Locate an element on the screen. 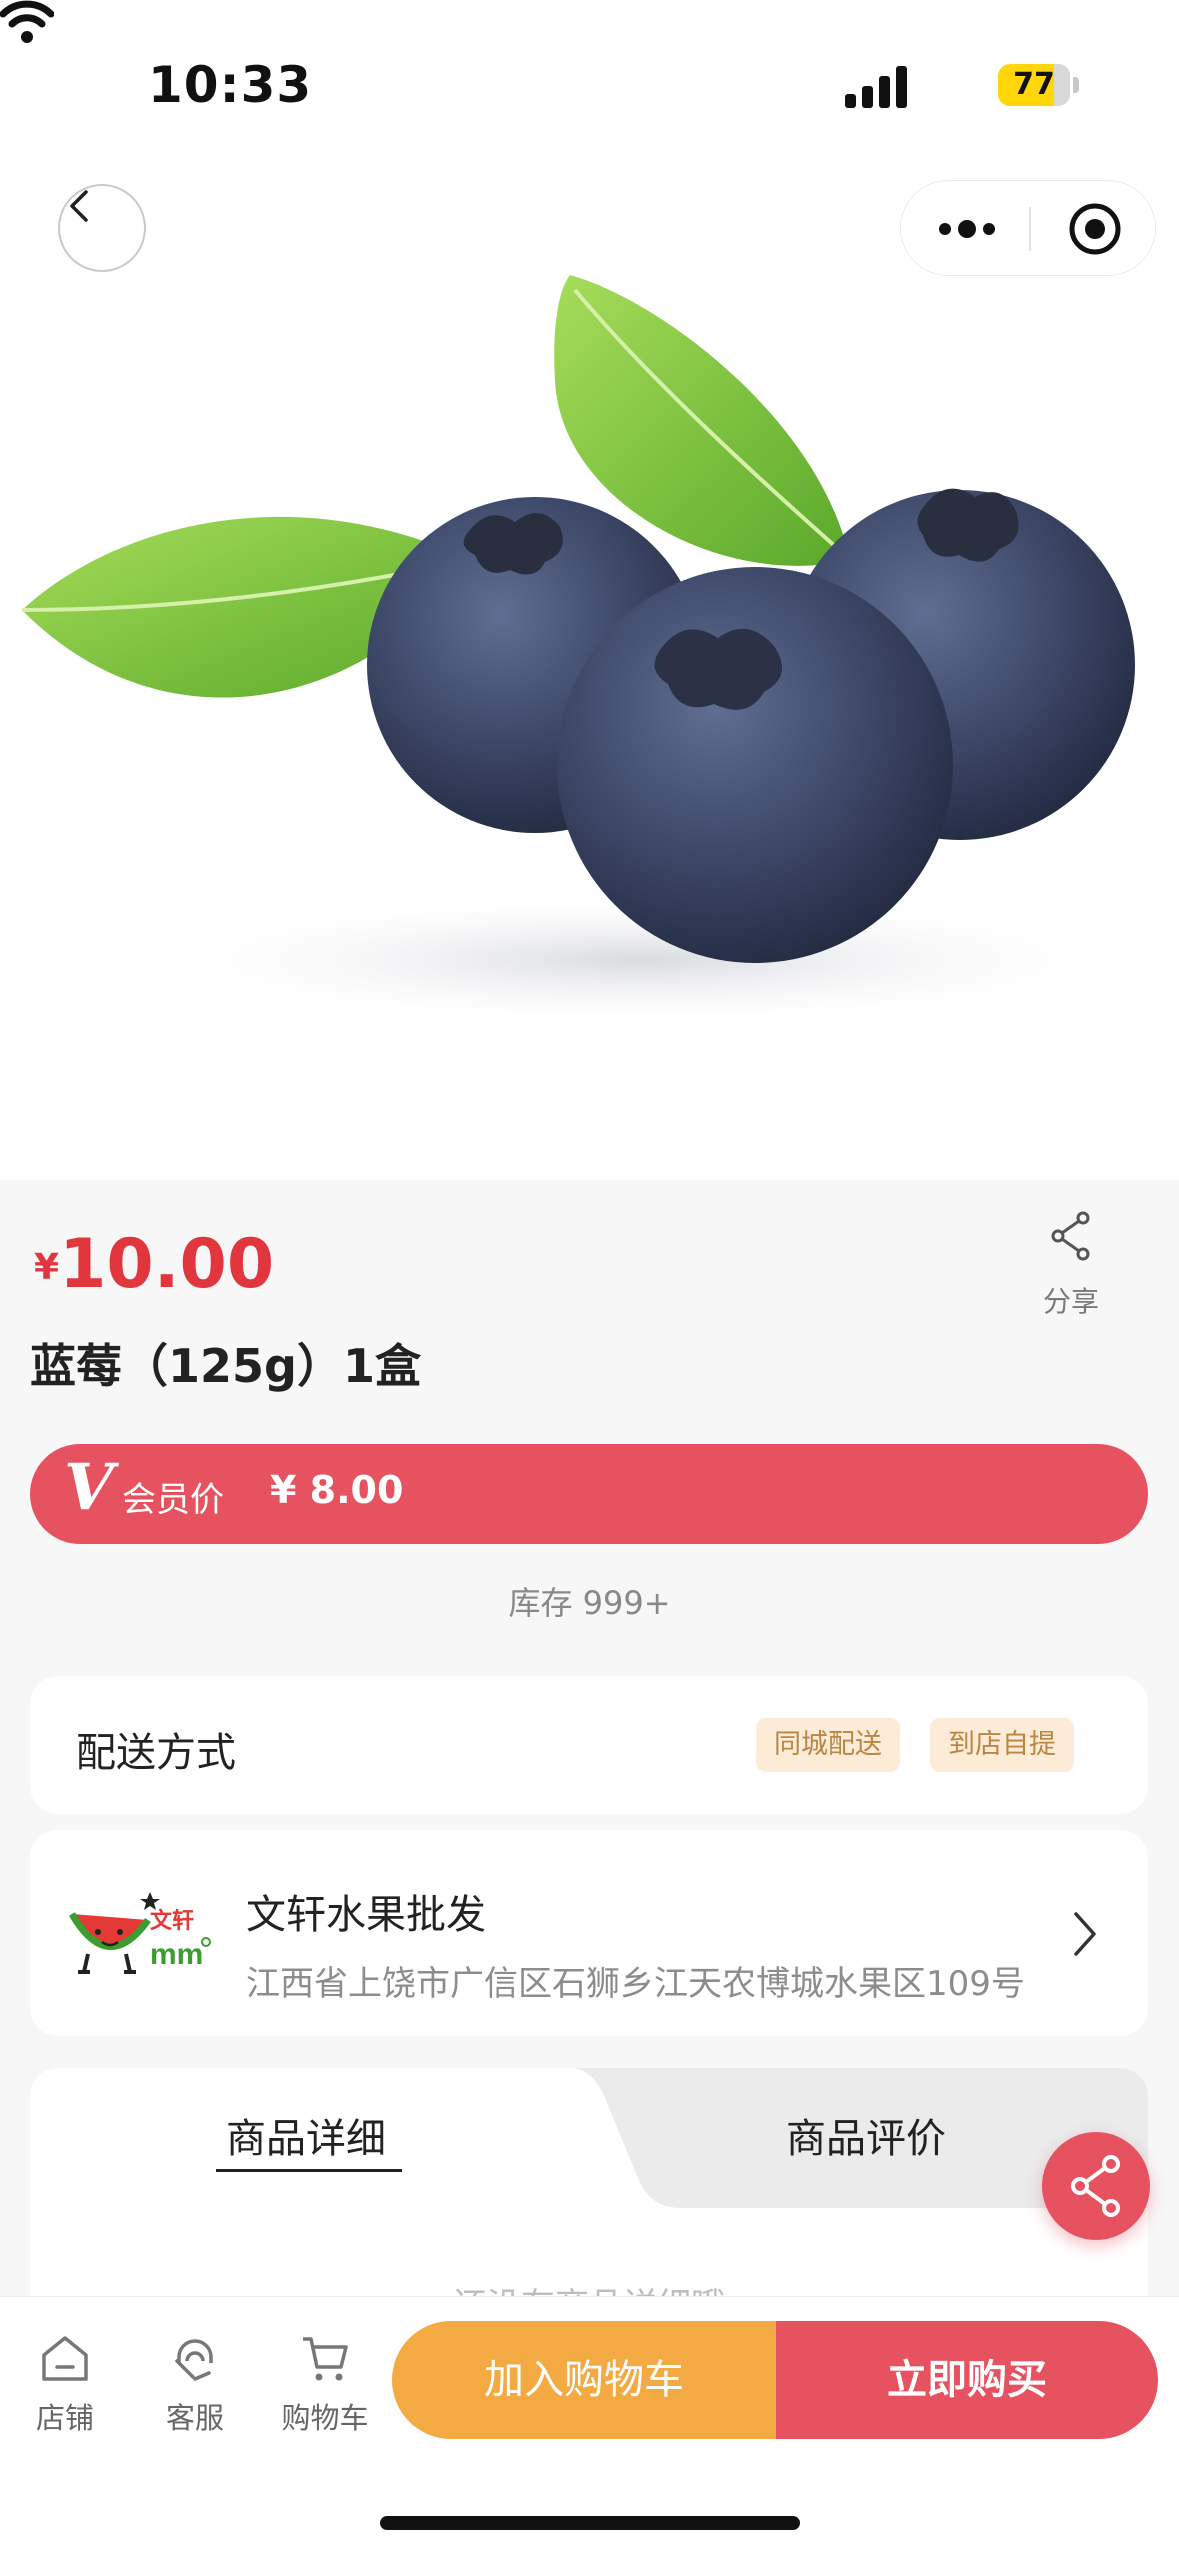  member-price-bar: V 会员价 ¥ 8.00 is located at coordinates (589, 1494).